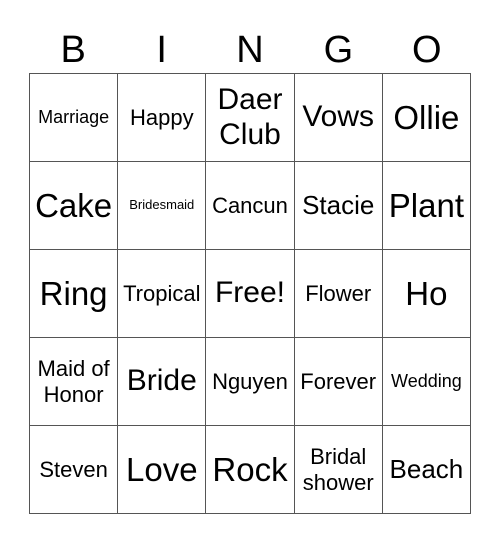  I want to click on bingo-header: B I N G O, so click(250, 50).